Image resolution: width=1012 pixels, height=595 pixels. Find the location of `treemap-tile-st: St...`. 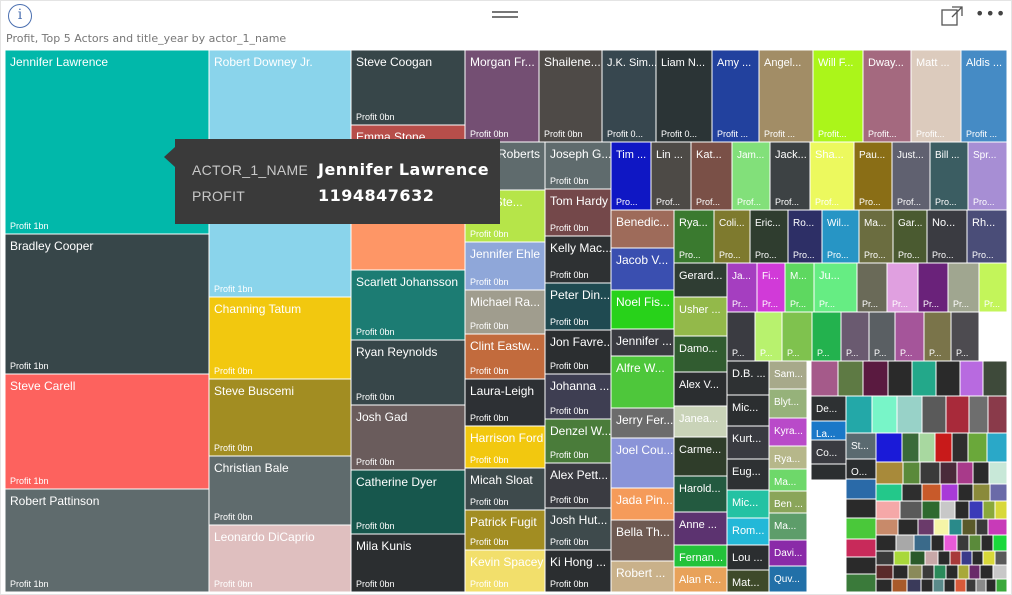

treemap-tile-st: St... is located at coordinates (861, 446).